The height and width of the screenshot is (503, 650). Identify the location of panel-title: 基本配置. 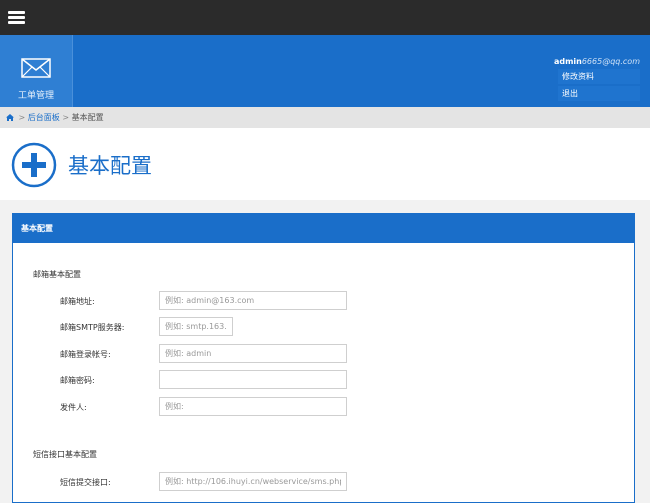
(323, 228).